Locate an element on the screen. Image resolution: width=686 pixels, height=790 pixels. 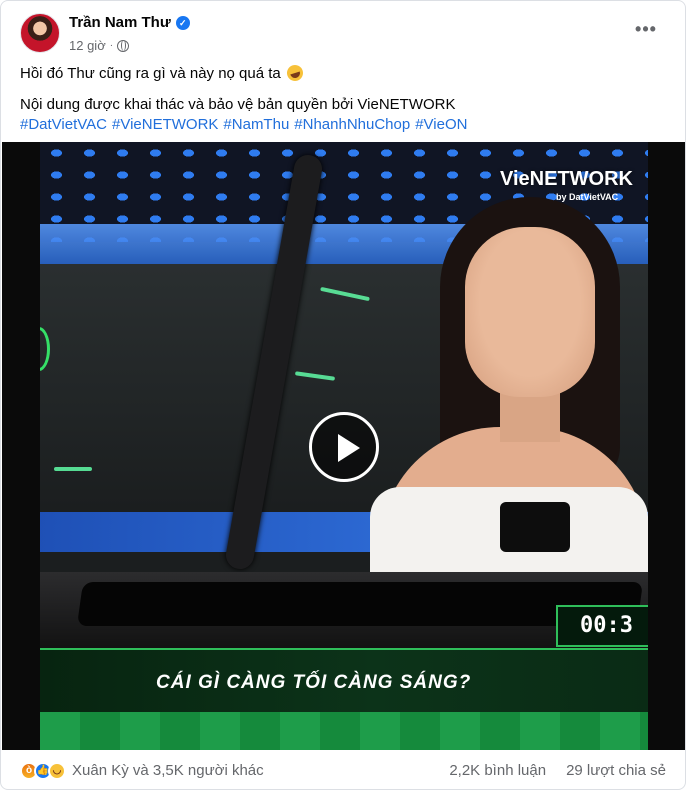
shares-count: 29 lượt chia sẻ is located at coordinates (616, 770).